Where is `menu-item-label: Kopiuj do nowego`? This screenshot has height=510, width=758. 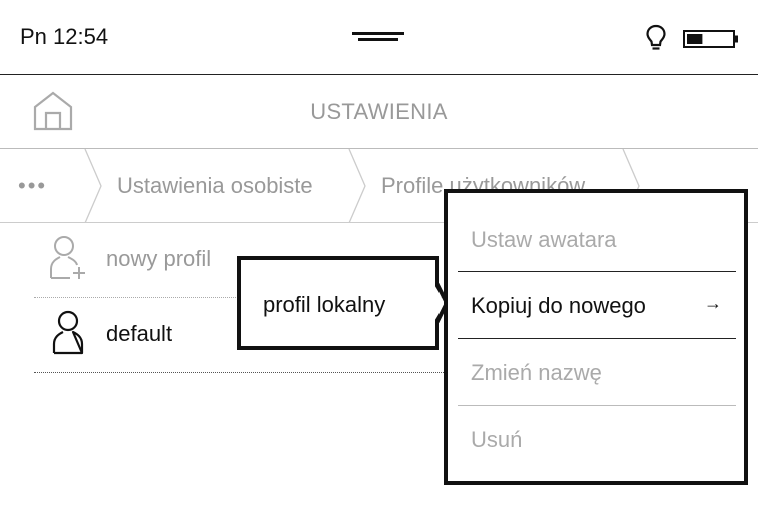 menu-item-label: Kopiuj do nowego is located at coordinates (558, 305).